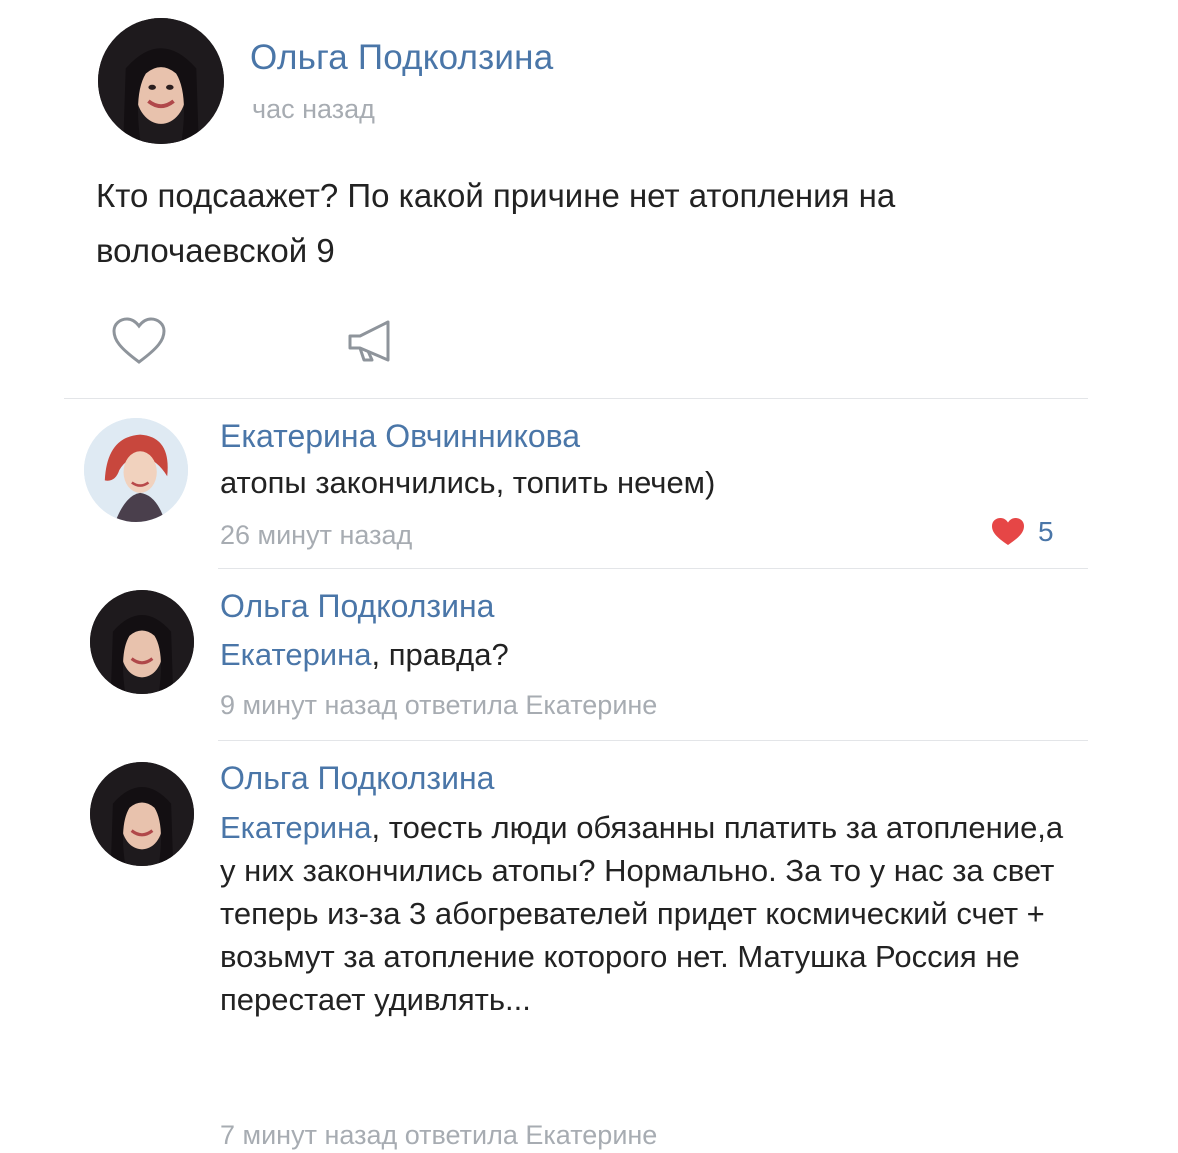 The image size is (1178, 1153). What do you see at coordinates (438, 705) in the screenshot?
I see `comment-meta: 9 минут назад ответила Екатерине` at bounding box center [438, 705].